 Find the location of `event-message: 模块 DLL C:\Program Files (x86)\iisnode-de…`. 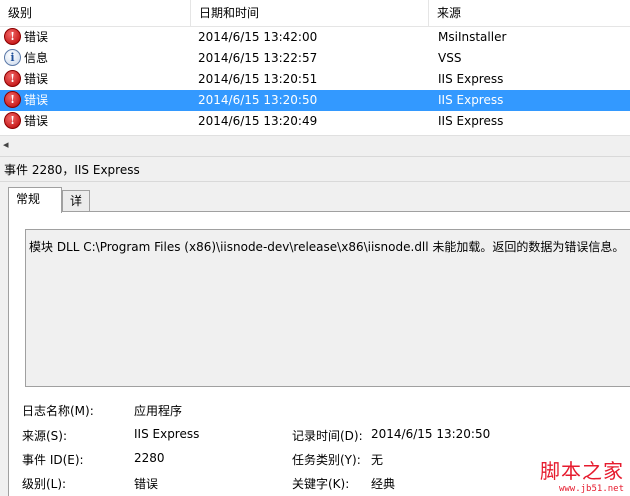

event-message: 模块 DLL C:\Program Files (x86)\iisnode-de… is located at coordinates (327, 247).